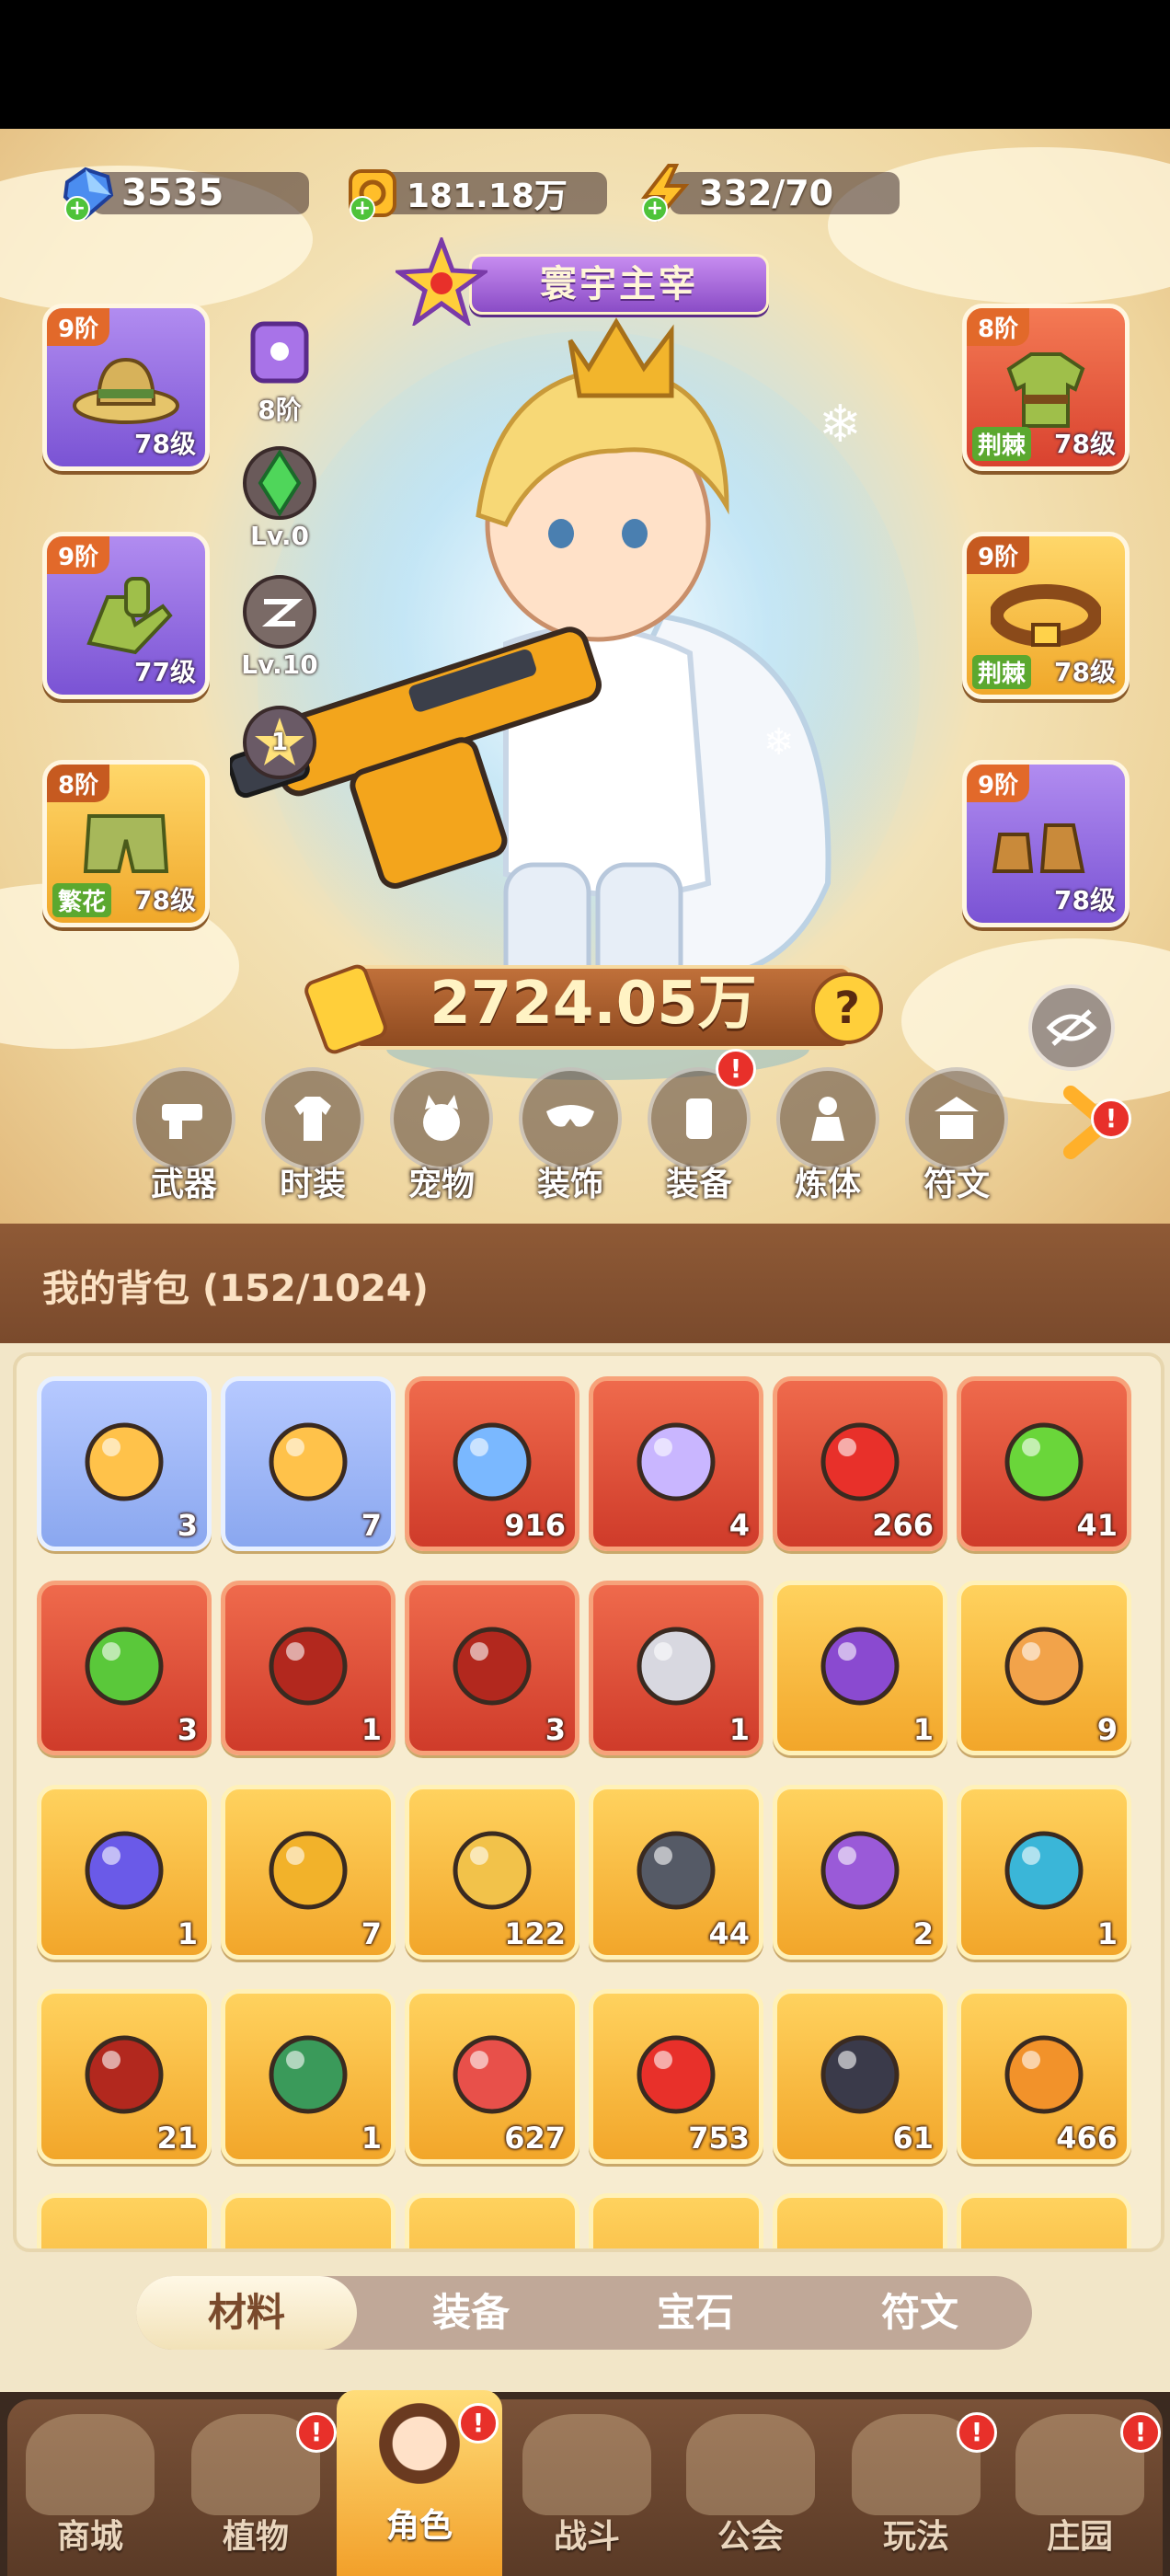  What do you see at coordinates (585, 64) in the screenshot?
I see `status-bar` at bounding box center [585, 64].